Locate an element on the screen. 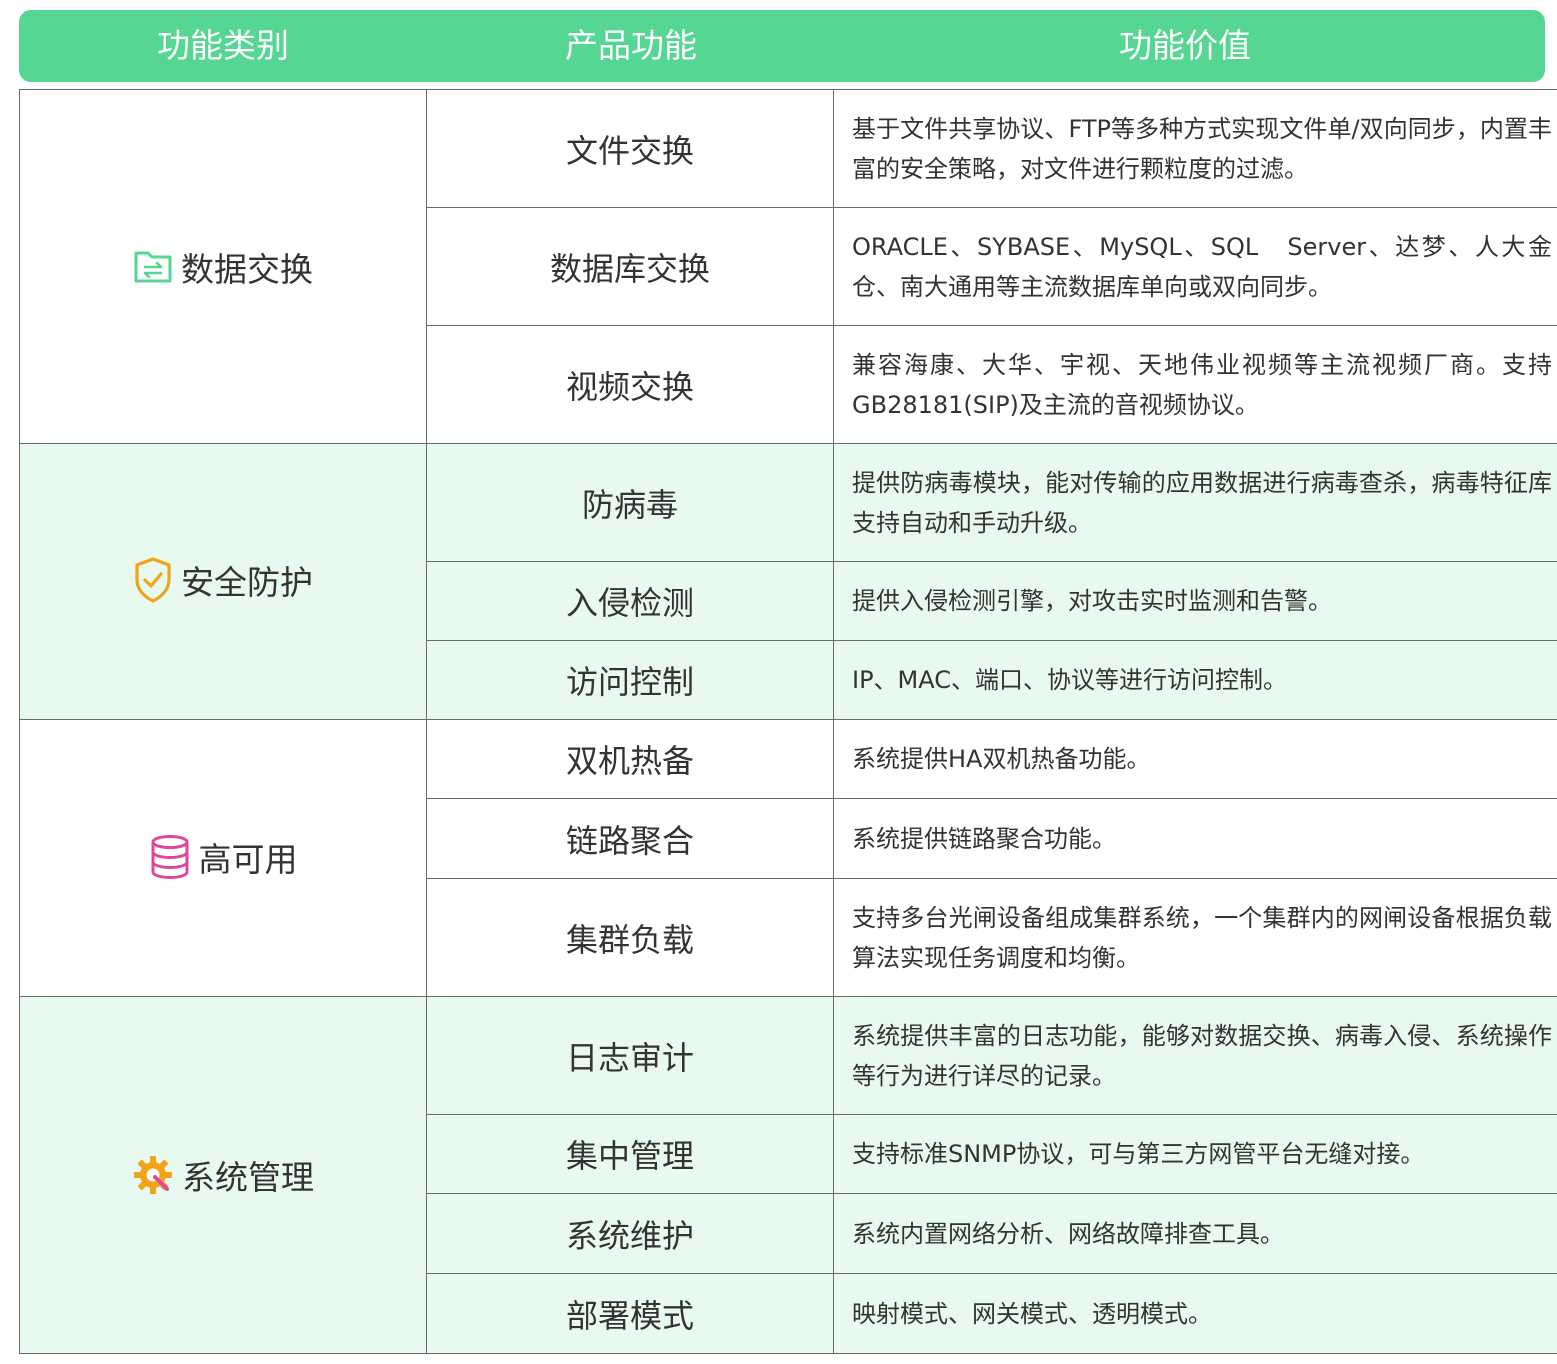 This screenshot has width=1557, height=1364. value-cell: IP、MAC、端口、协议等进行访问控制。 is located at coordinates (1195, 680).